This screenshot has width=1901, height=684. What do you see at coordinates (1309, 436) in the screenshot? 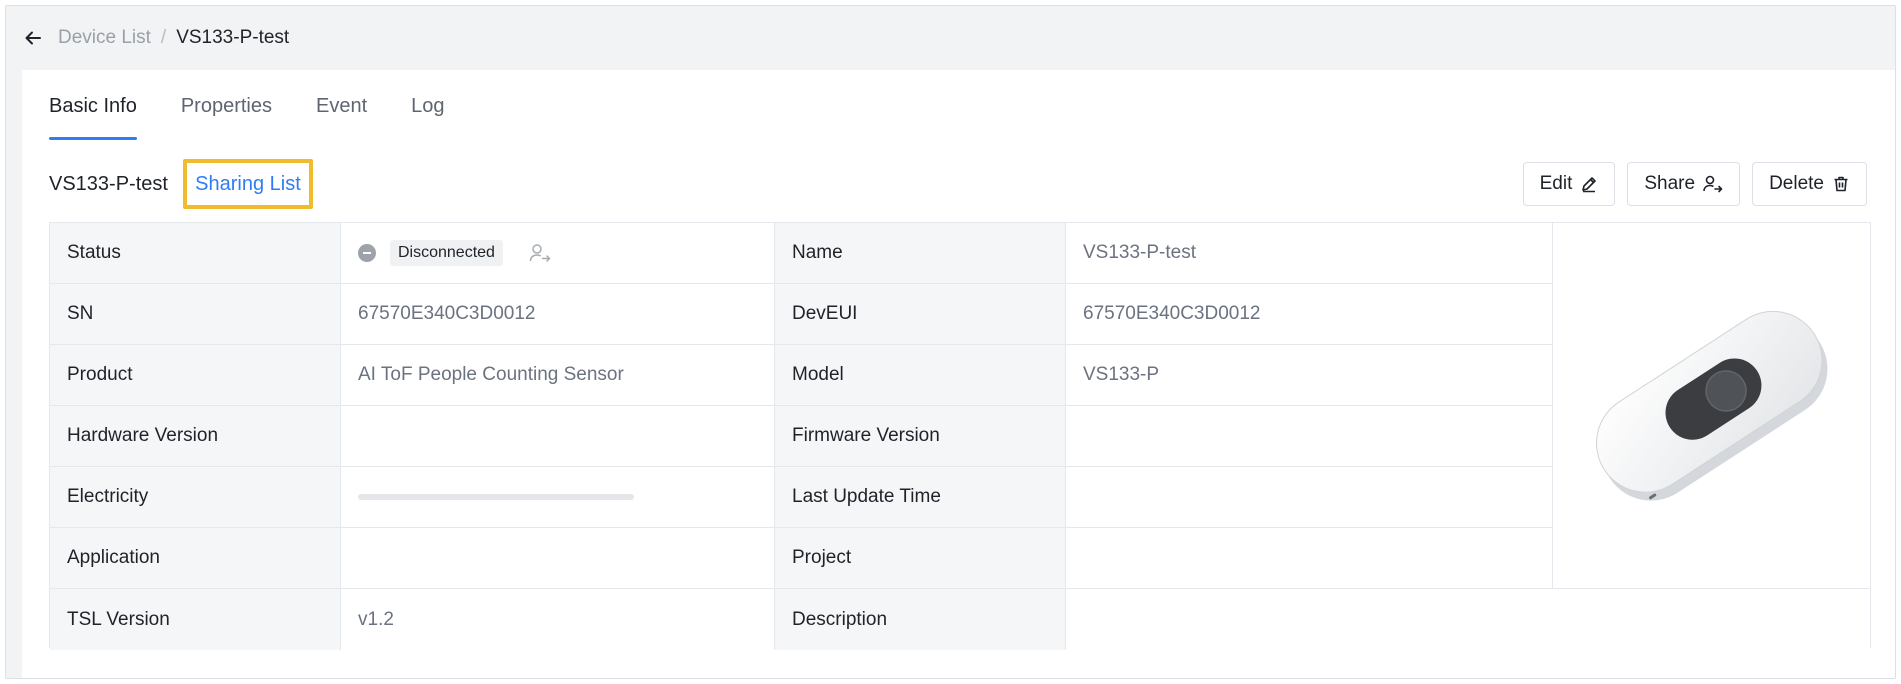
I see `firmware-version-value` at bounding box center [1309, 436].